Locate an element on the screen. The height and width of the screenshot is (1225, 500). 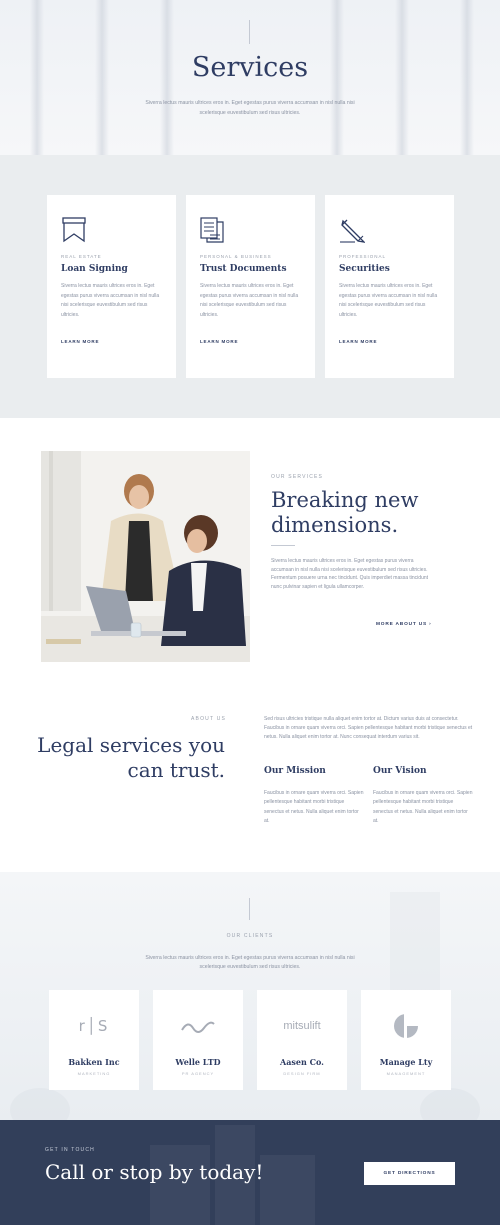
bookmark-ribbon-icon is located at coordinates (74, 230).